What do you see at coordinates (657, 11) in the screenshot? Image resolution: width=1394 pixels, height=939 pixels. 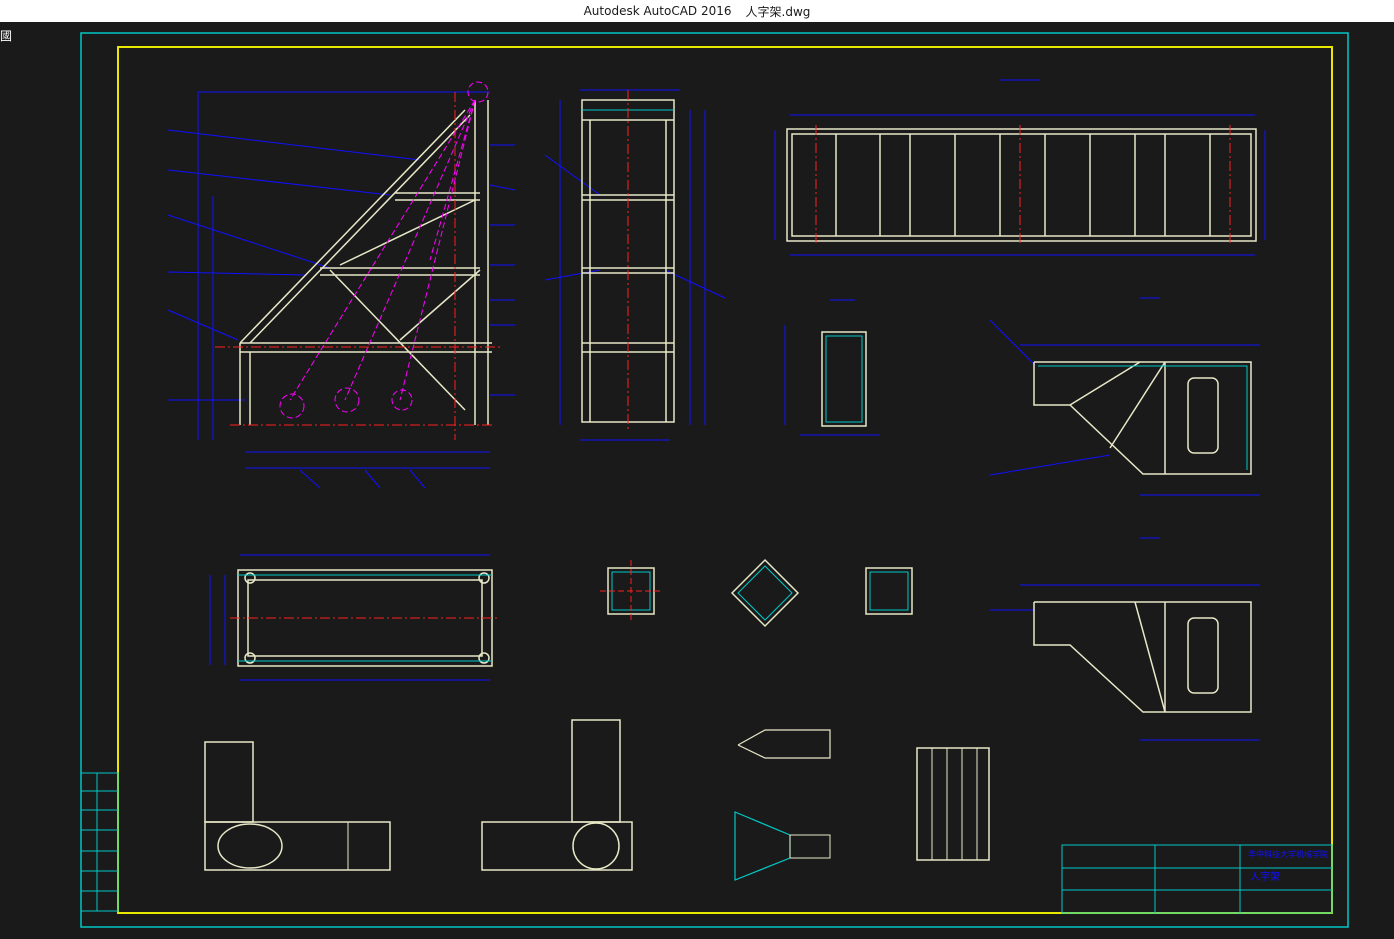 I see `app-name: Autodesk AutoCAD 2016` at bounding box center [657, 11].